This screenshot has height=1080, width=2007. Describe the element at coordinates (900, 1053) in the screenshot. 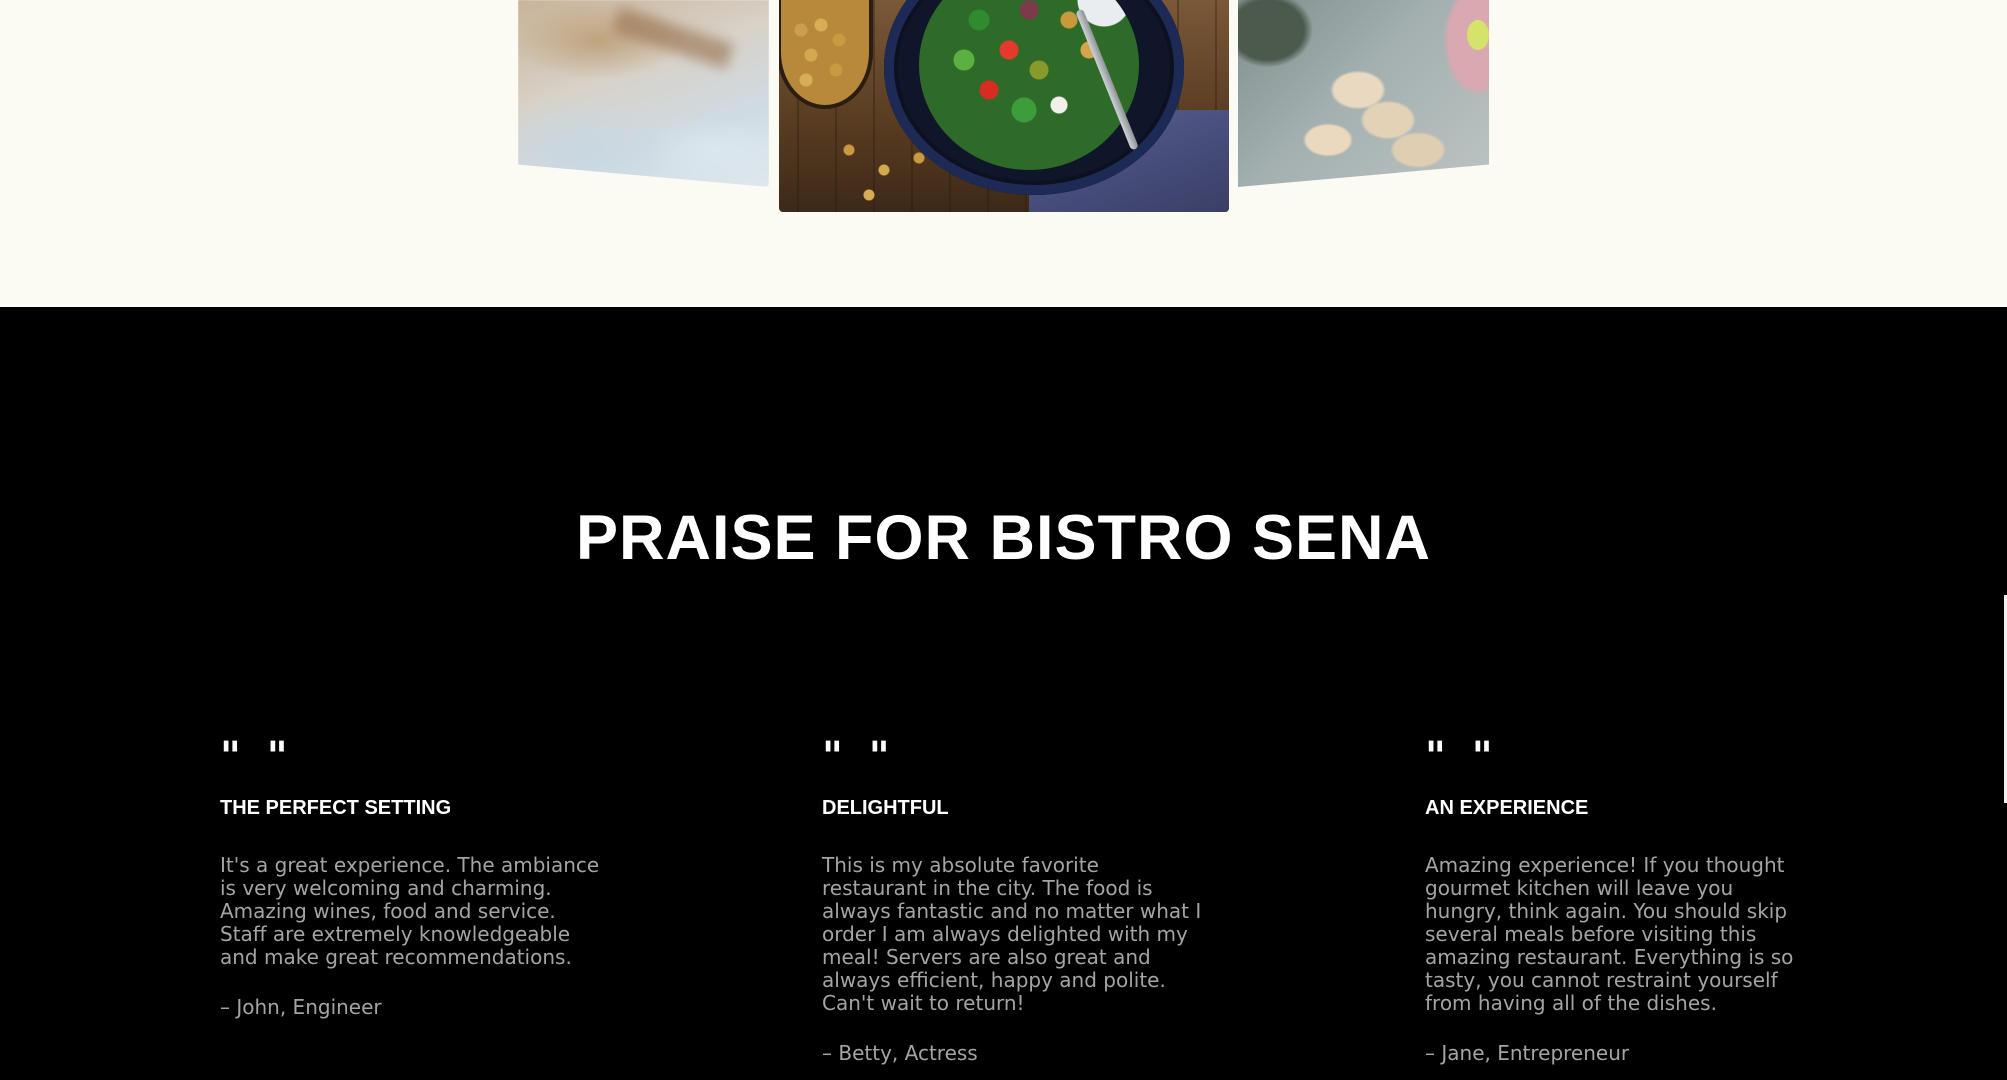

I see `testimonial-author: – Betty, Actress` at that location.